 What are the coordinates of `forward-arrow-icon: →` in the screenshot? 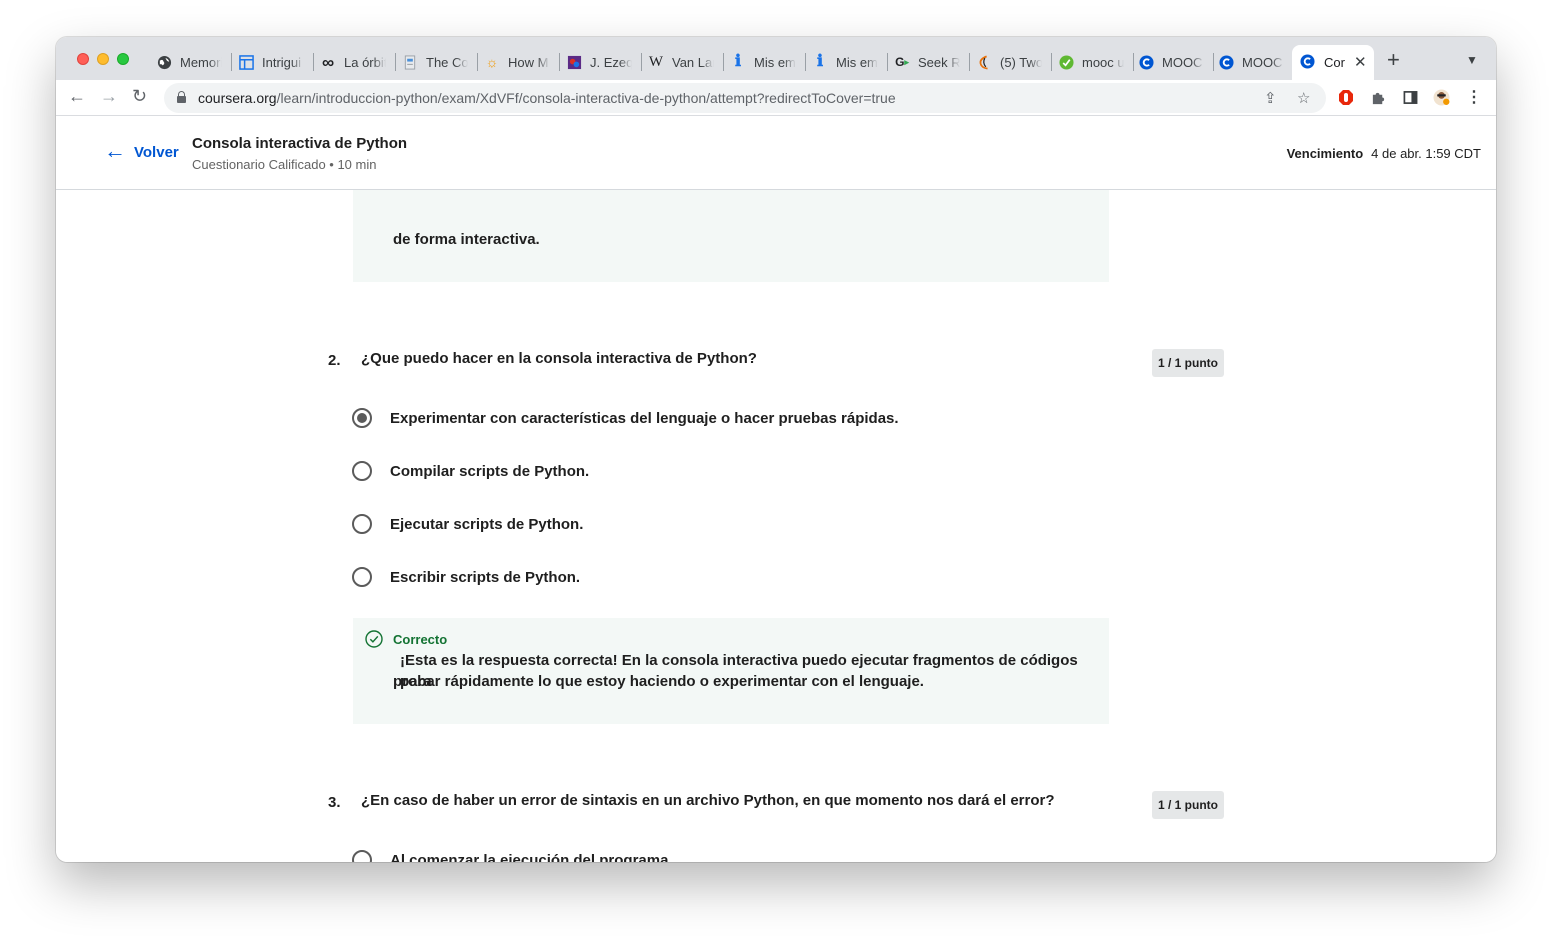 It's located at (109, 96).